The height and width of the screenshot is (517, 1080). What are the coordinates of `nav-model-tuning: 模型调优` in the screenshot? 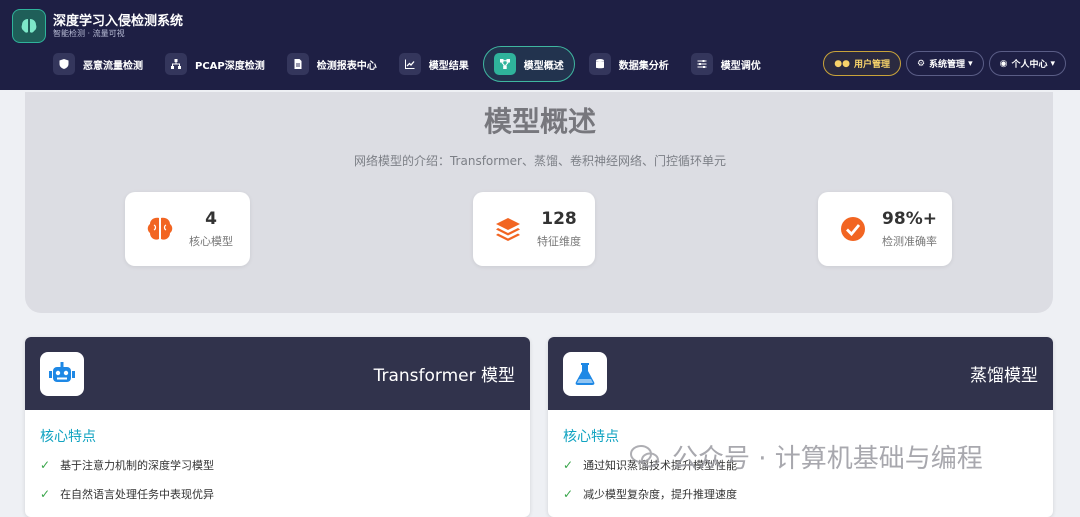 It's located at (726, 64).